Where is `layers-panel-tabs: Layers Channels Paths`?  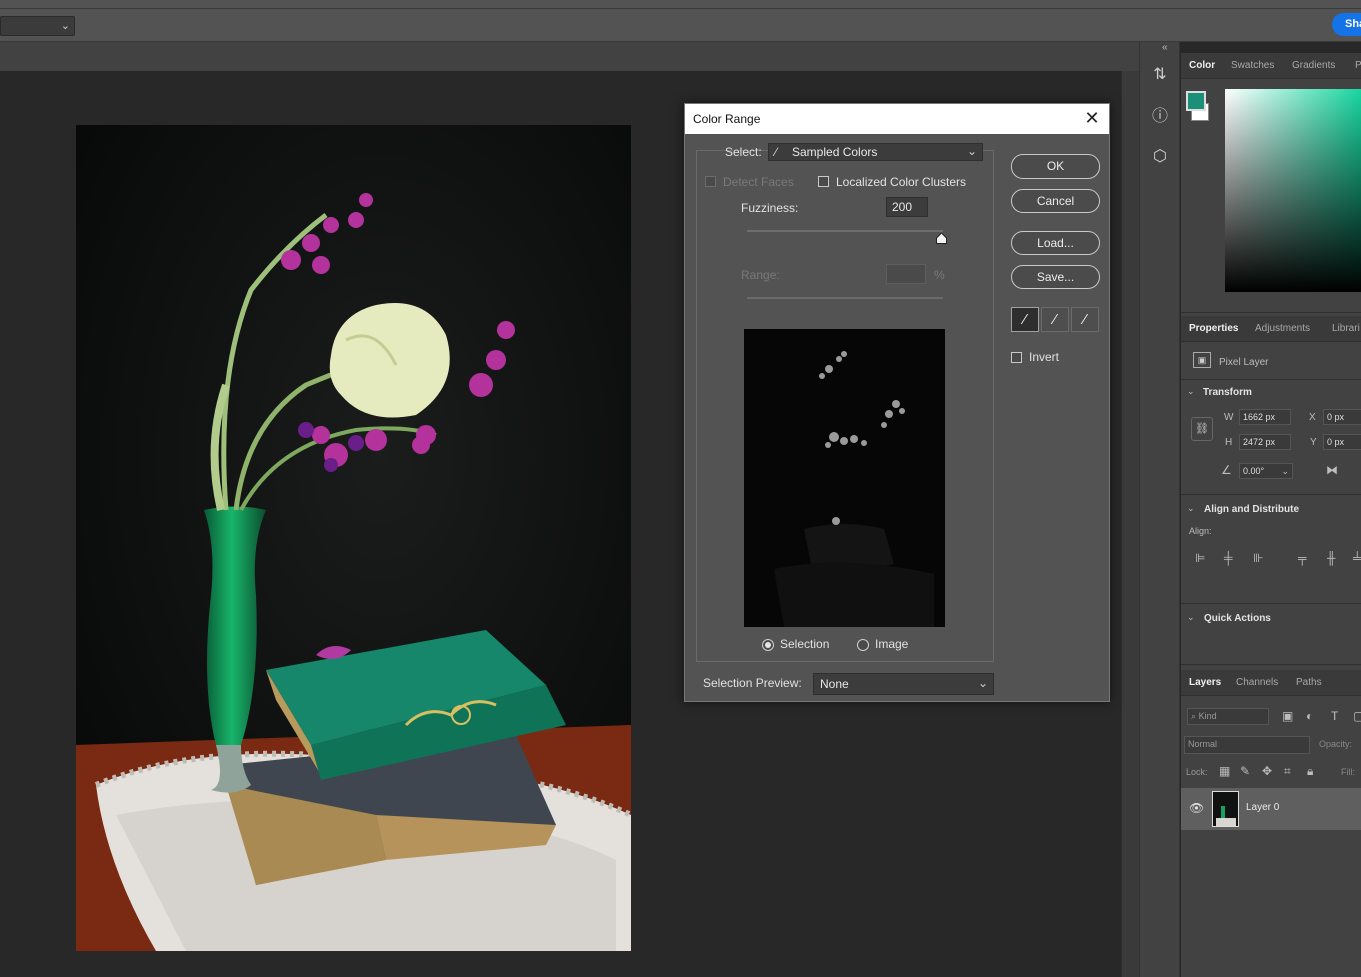 layers-panel-tabs: Layers Channels Paths is located at coordinates (1271, 683).